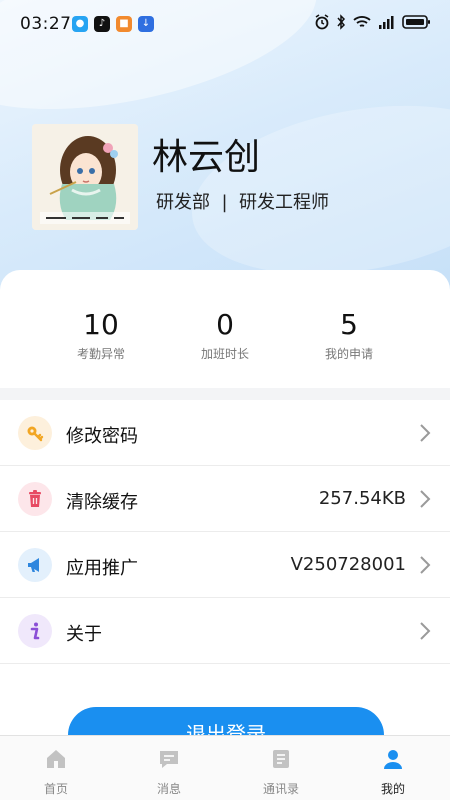  I want to click on menu-item-about: 关于, so click(225, 631).